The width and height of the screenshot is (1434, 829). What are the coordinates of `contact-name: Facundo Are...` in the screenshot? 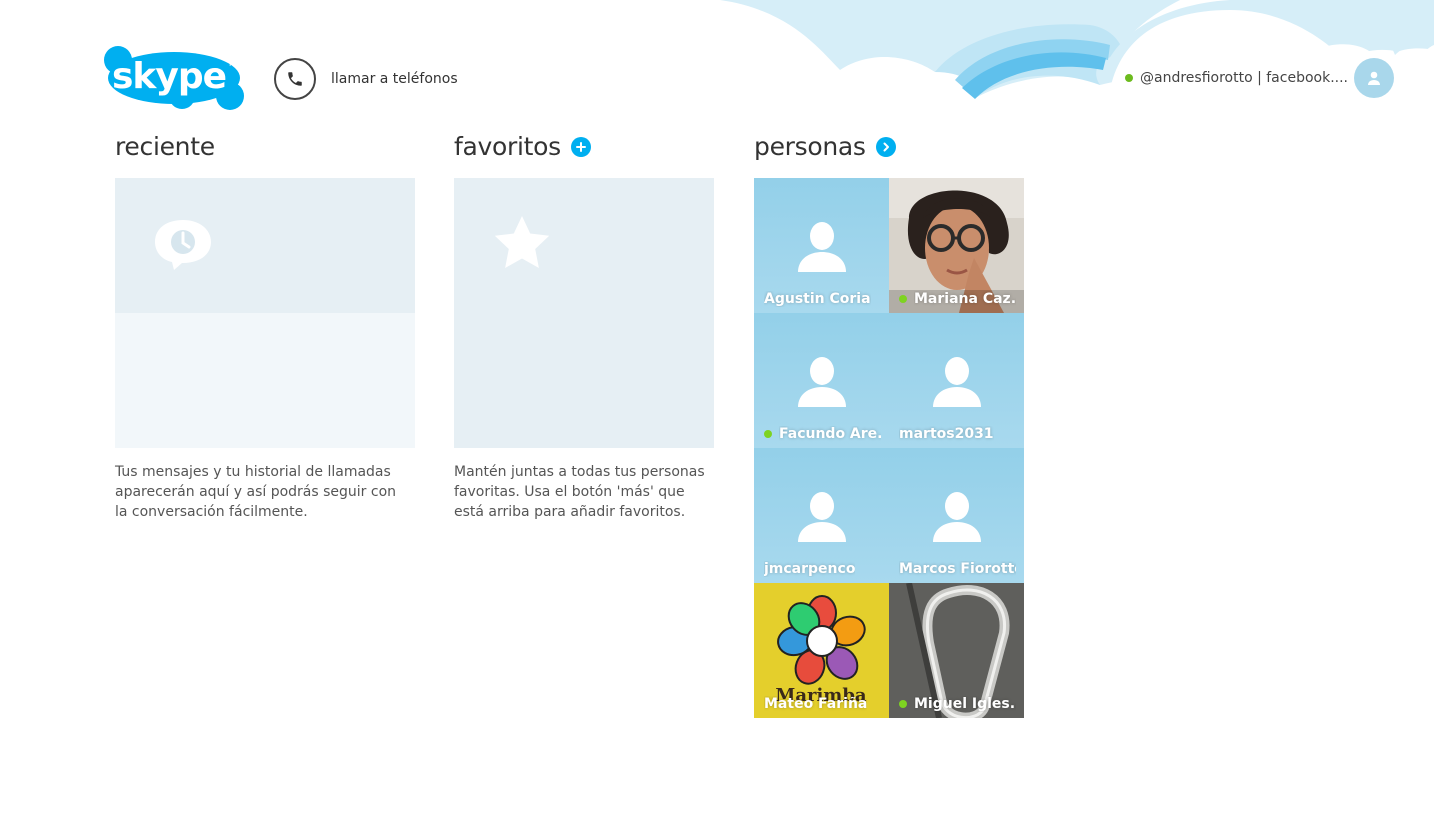 It's located at (830, 434).